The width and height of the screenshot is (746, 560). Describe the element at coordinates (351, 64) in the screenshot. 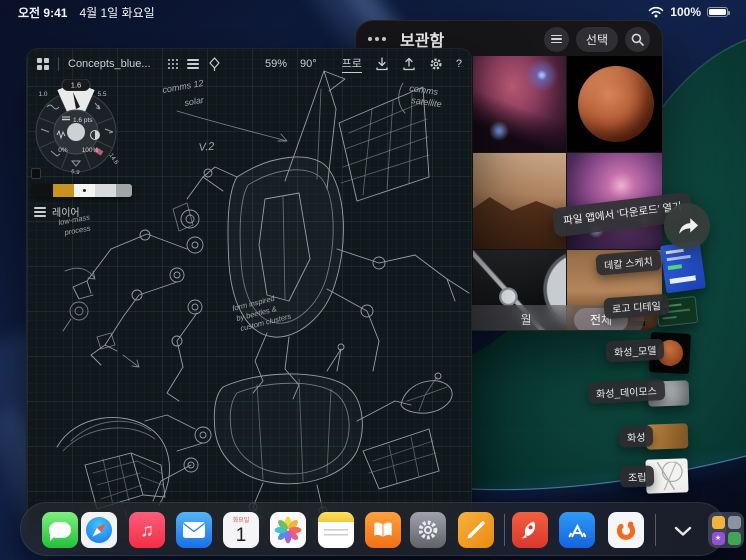

I see `pro-badge: 프로` at that location.